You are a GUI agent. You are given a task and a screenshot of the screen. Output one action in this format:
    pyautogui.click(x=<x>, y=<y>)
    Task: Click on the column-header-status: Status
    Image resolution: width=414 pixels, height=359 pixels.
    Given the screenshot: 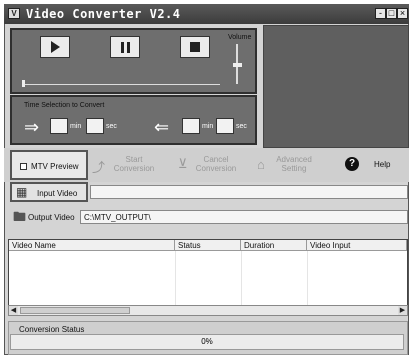 What is the action you would take?
    pyautogui.click(x=208, y=245)
    